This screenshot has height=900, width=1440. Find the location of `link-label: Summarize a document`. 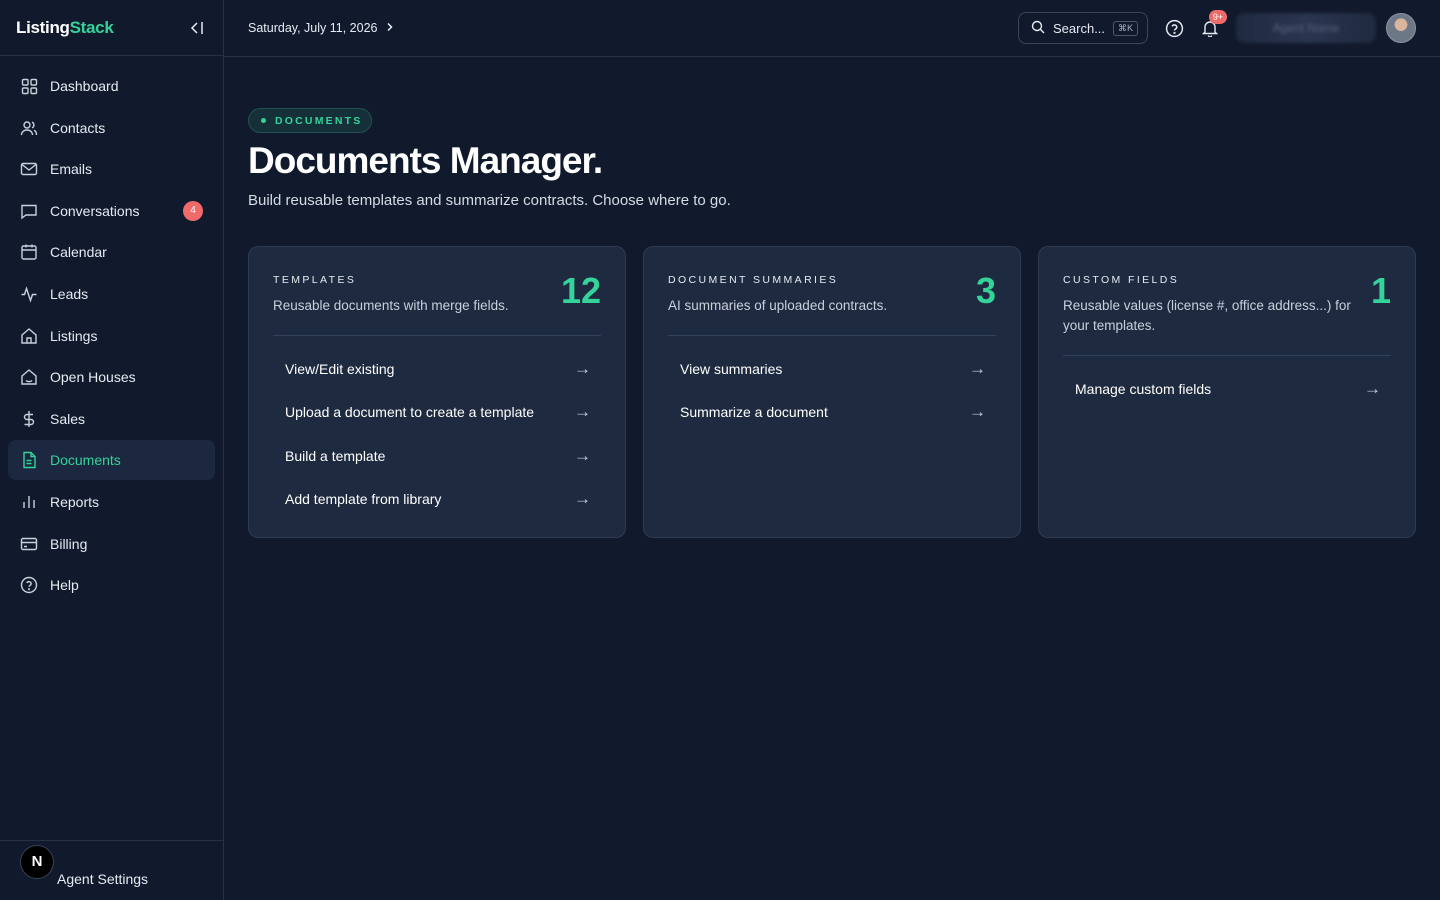

link-label: Summarize a document is located at coordinates (754, 412).